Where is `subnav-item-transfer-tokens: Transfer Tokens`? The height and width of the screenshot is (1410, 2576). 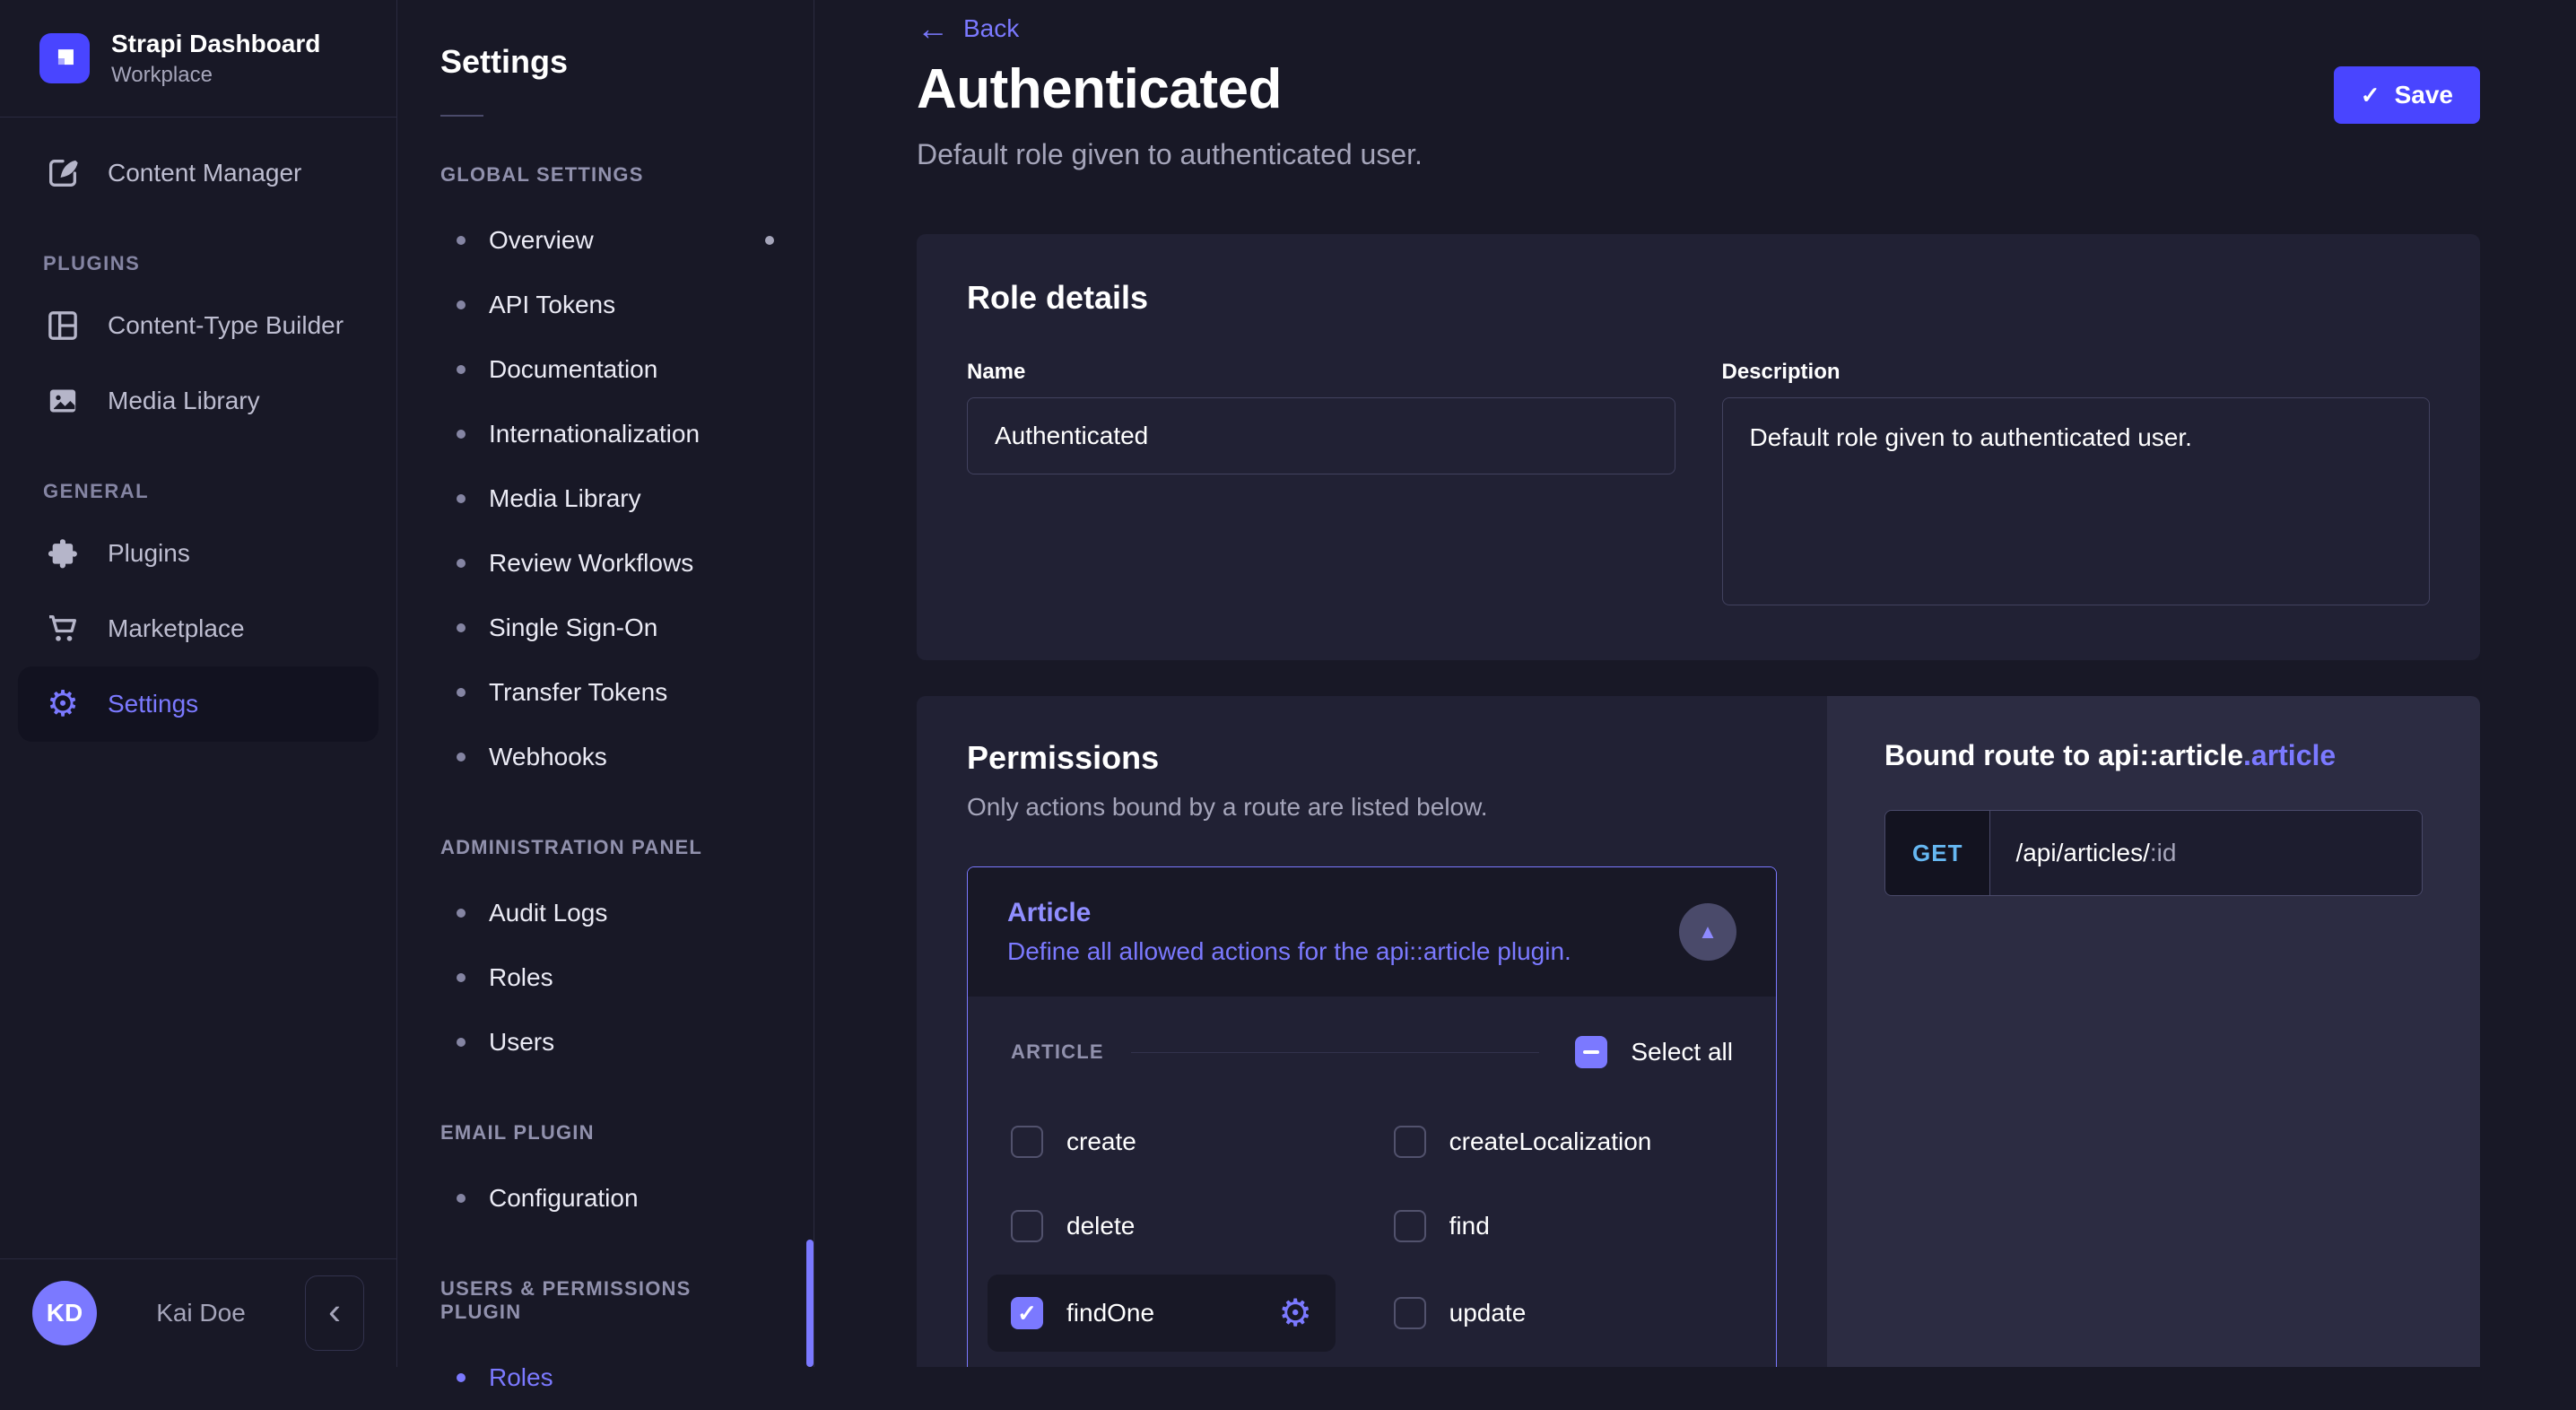 subnav-item-transfer-tokens: Transfer Tokens is located at coordinates (605, 693).